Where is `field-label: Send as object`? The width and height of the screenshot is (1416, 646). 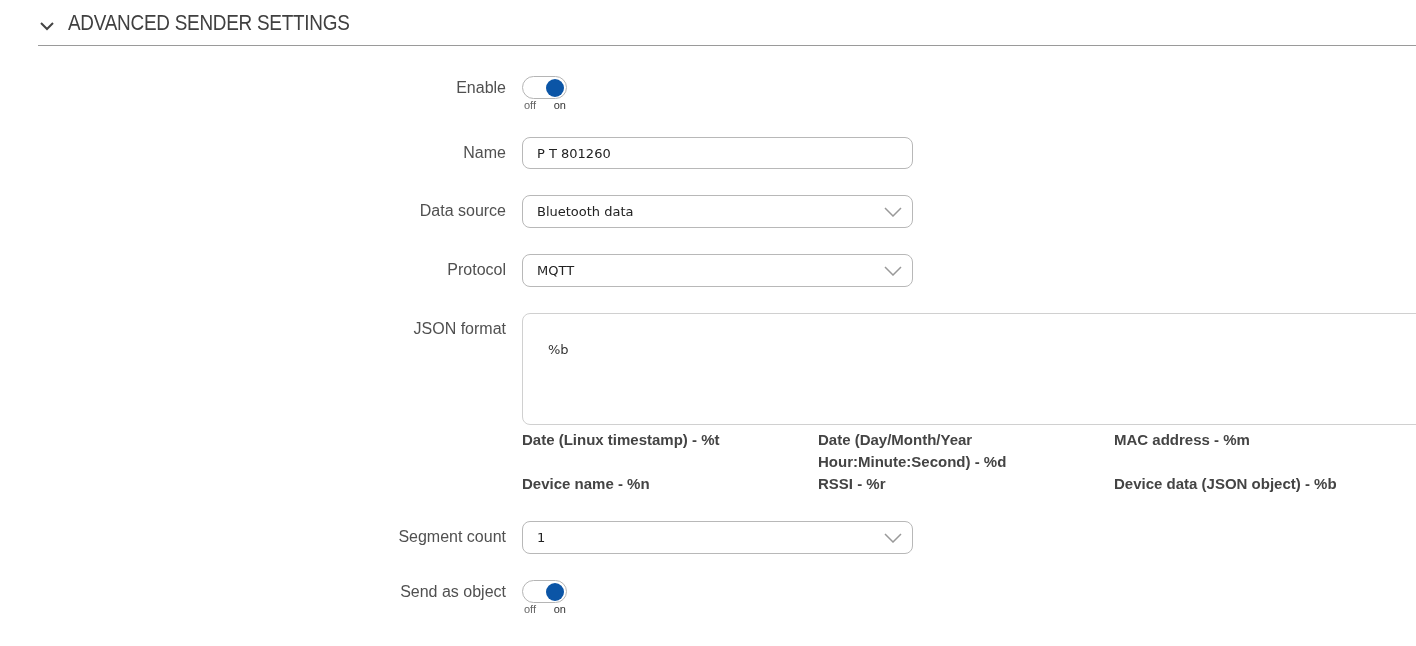
field-label: Send as object is located at coordinates (453, 592).